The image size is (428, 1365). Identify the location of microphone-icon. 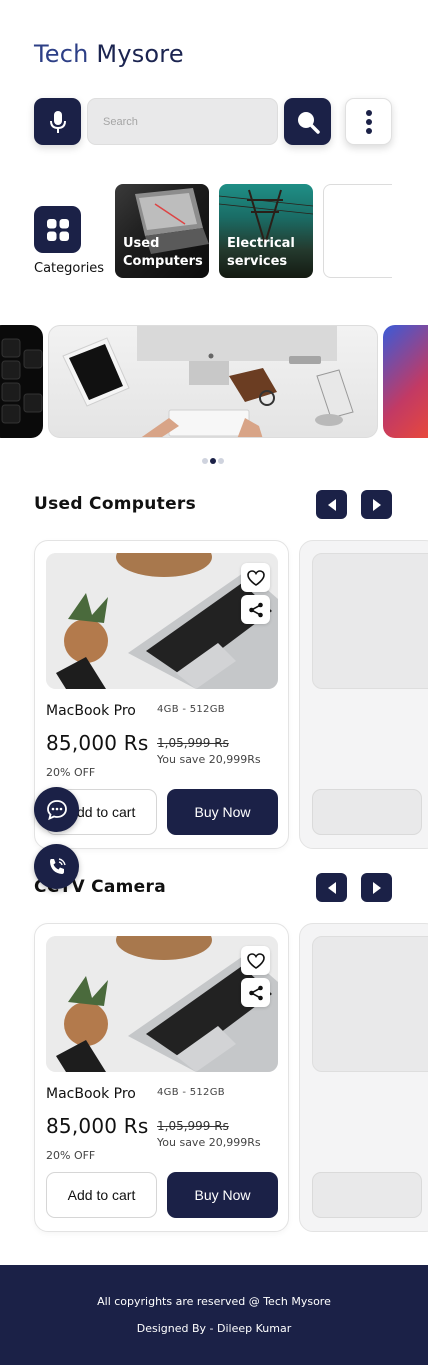
(57, 121).